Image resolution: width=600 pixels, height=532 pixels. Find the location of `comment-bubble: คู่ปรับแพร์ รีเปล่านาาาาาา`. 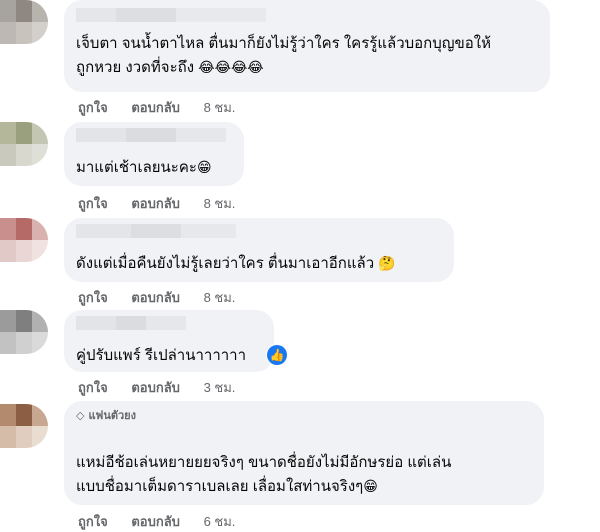

comment-bubble: คู่ปรับแพร์ รีเปล่านาาาาาา is located at coordinates (169, 341).